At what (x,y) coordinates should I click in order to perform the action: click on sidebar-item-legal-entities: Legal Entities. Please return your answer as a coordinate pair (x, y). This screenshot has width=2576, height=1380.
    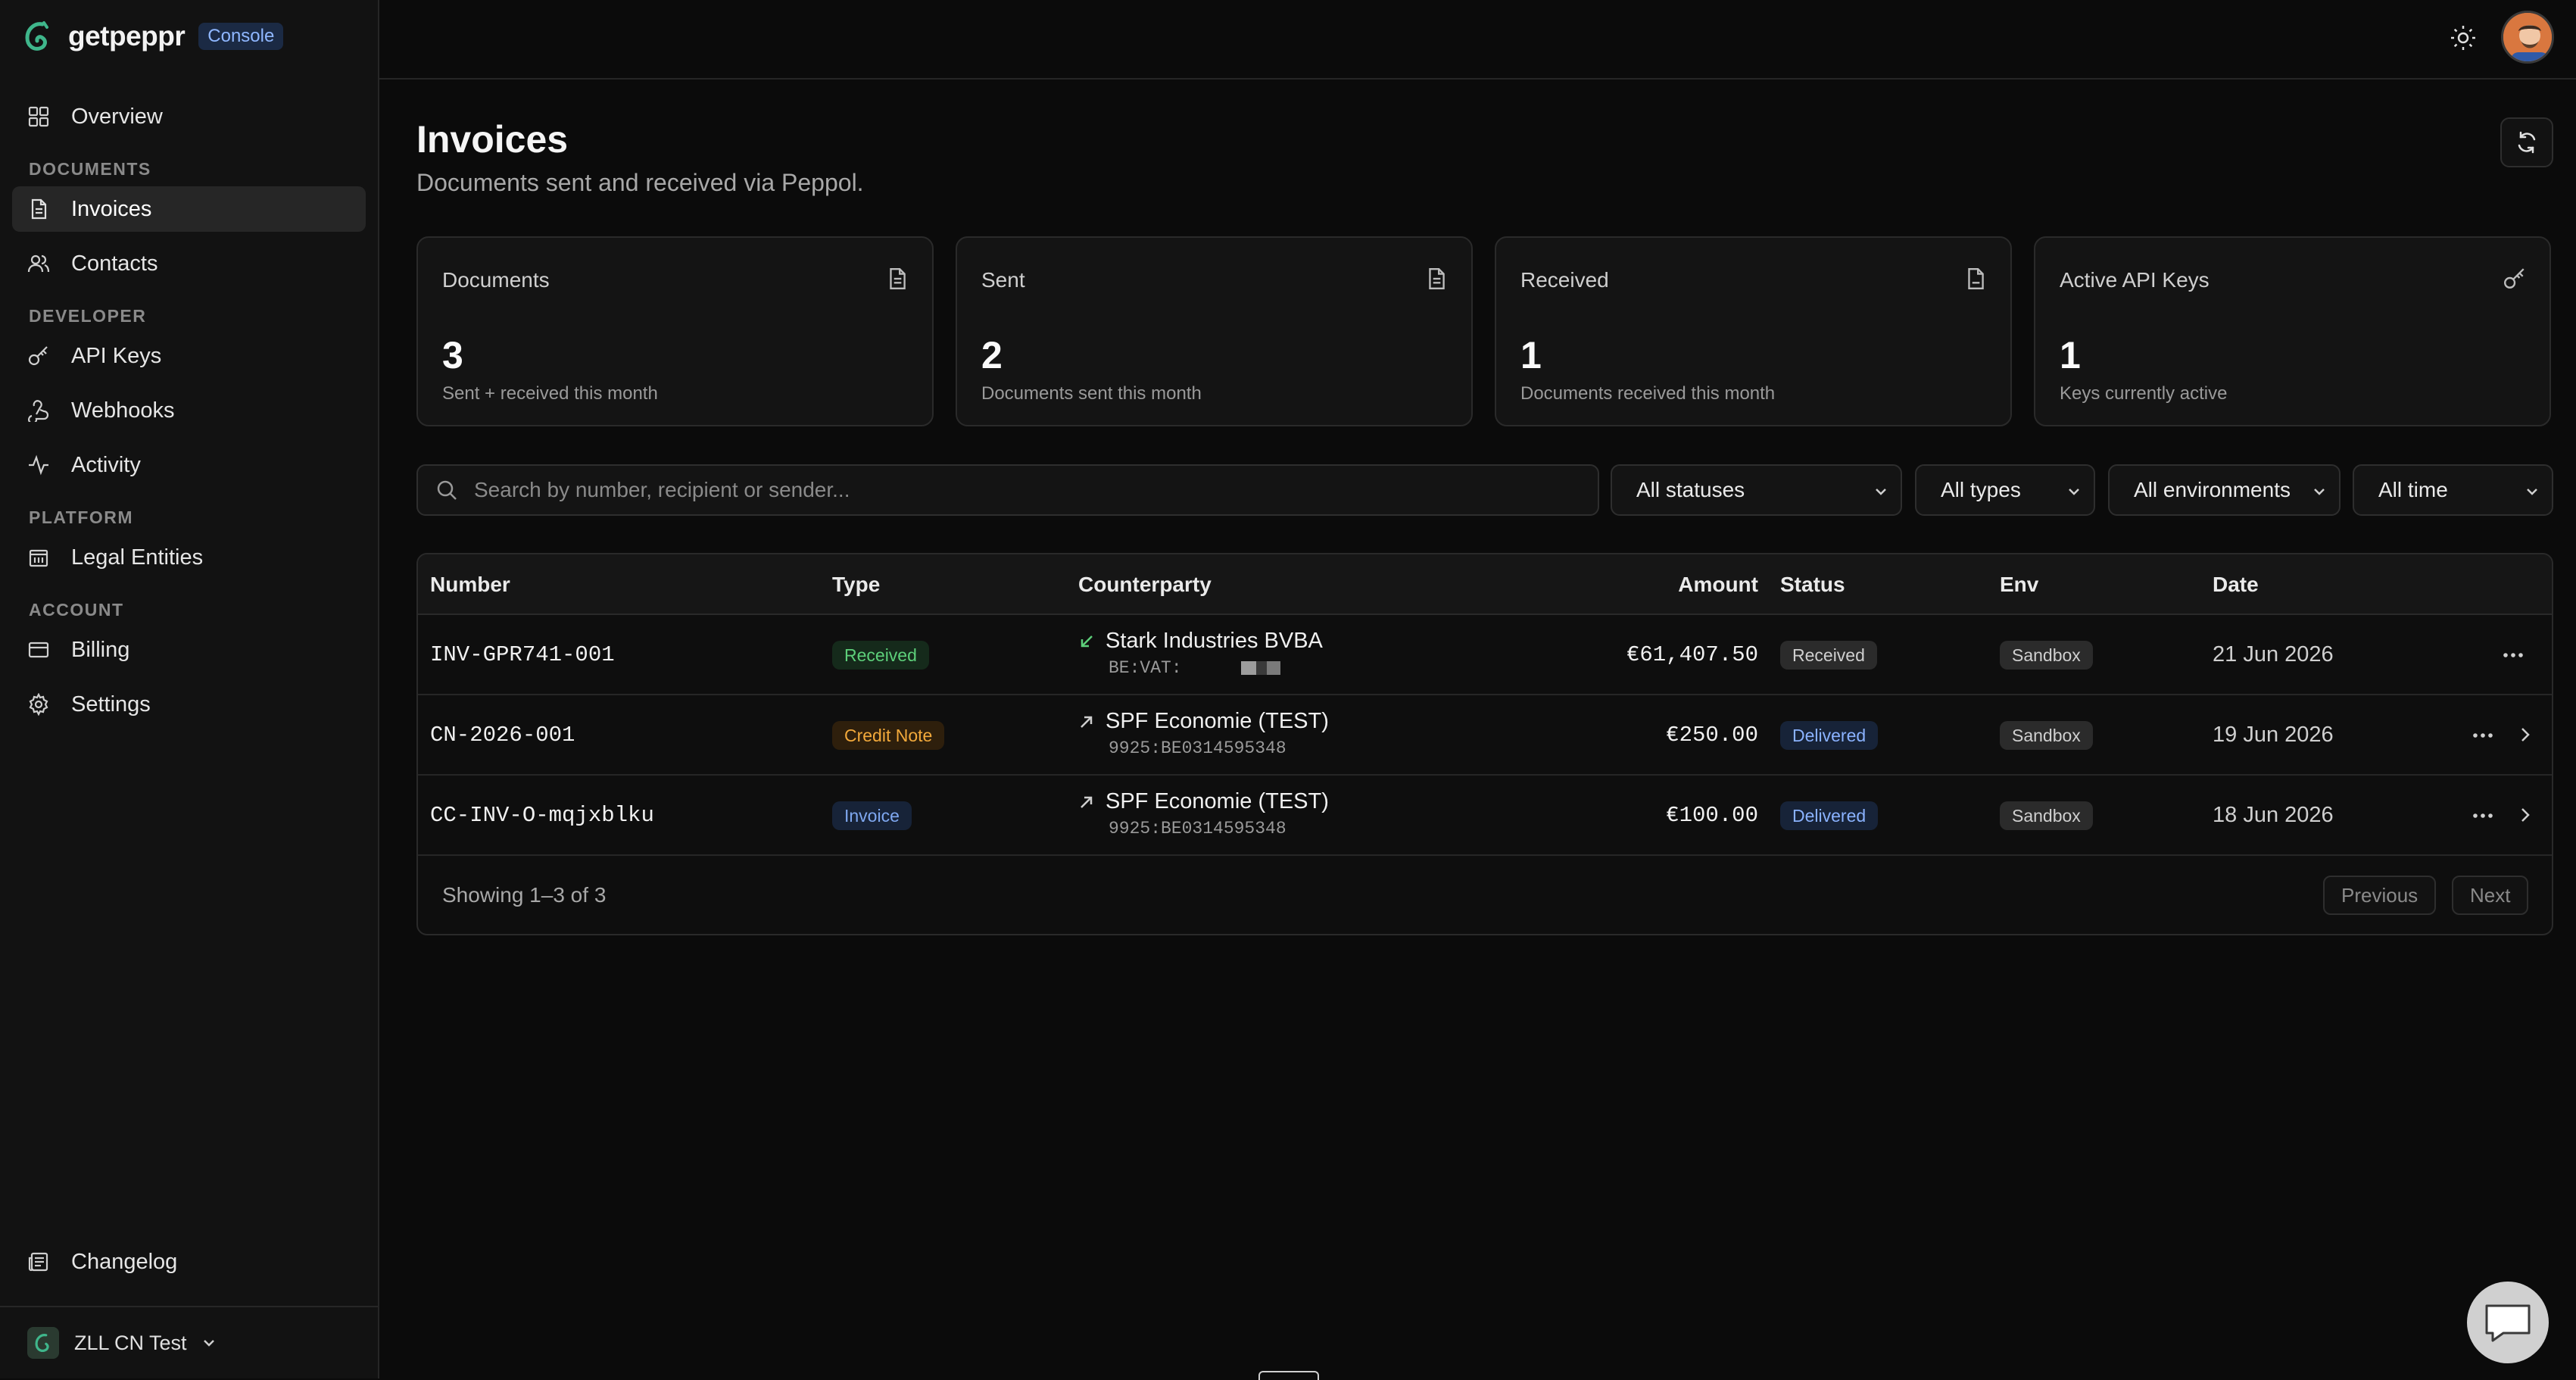
    Looking at the image, I should click on (189, 557).